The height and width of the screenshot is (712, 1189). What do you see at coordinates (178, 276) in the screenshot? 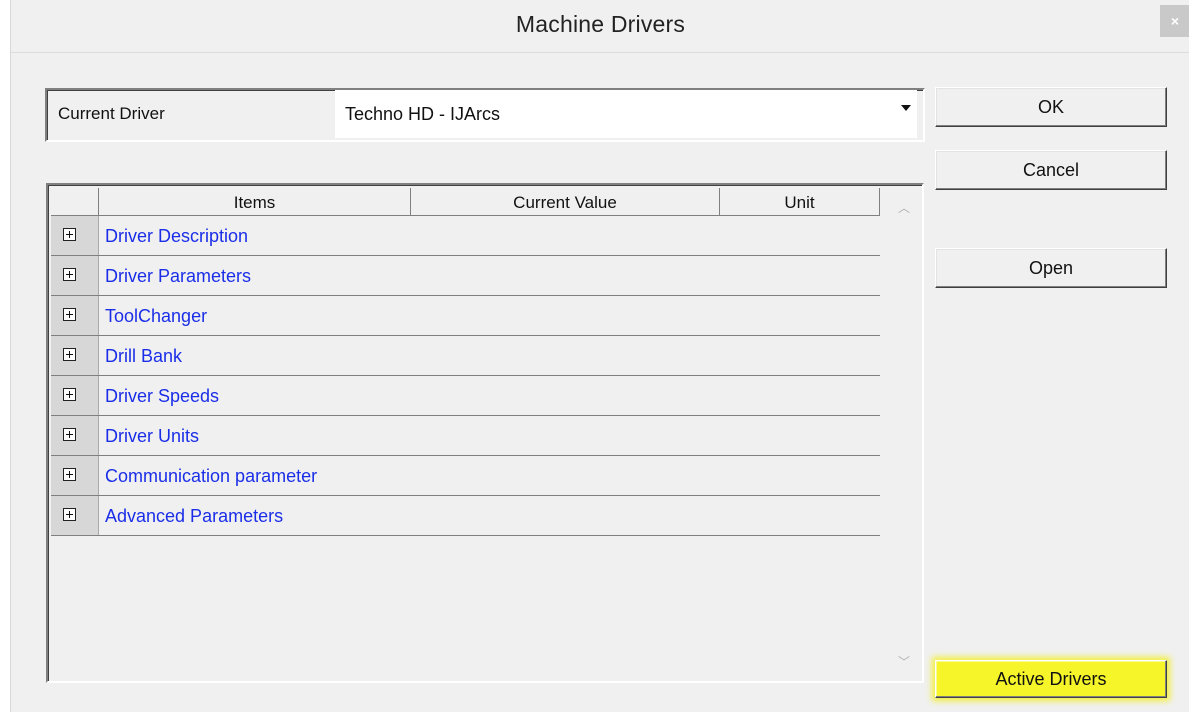
I see `row-label: Driver Parameters` at bounding box center [178, 276].